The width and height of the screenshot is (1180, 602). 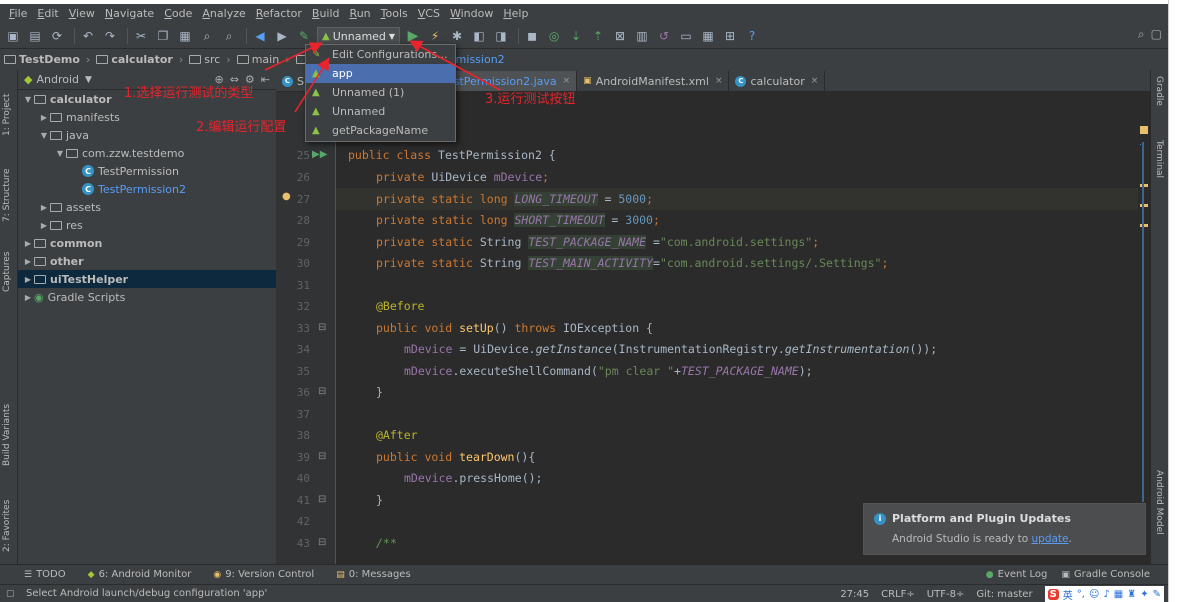 I want to click on vcs-update-icon: ⇣, so click(x=576, y=36).